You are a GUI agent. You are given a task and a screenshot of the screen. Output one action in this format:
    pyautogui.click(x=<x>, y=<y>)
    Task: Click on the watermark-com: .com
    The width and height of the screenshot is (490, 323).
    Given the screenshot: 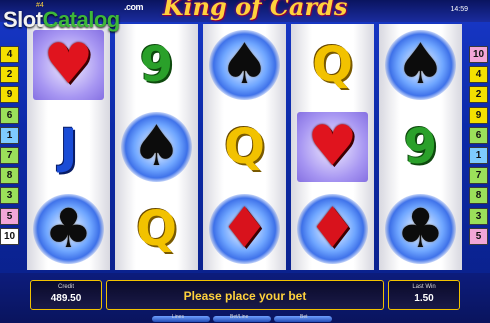 What is the action you would take?
    pyautogui.click(x=134, y=7)
    